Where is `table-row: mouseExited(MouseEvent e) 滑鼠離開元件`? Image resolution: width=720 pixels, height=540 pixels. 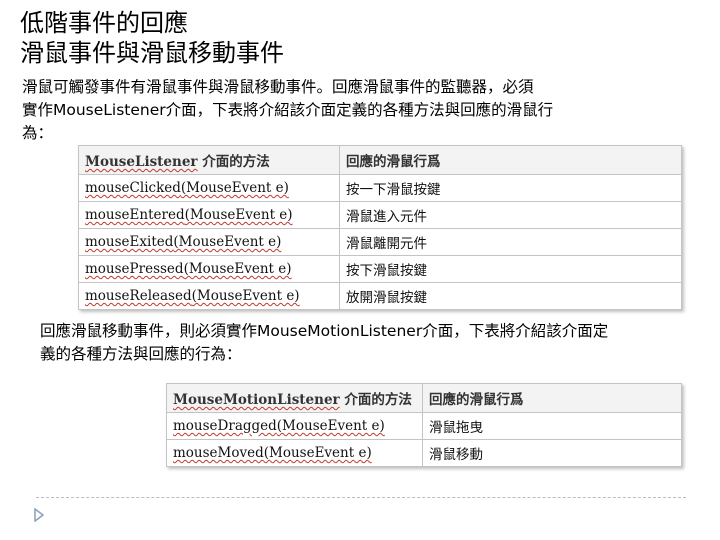
table-row: mouseExited(MouseEvent e) 滑鼠離開元件 is located at coordinates (380, 242).